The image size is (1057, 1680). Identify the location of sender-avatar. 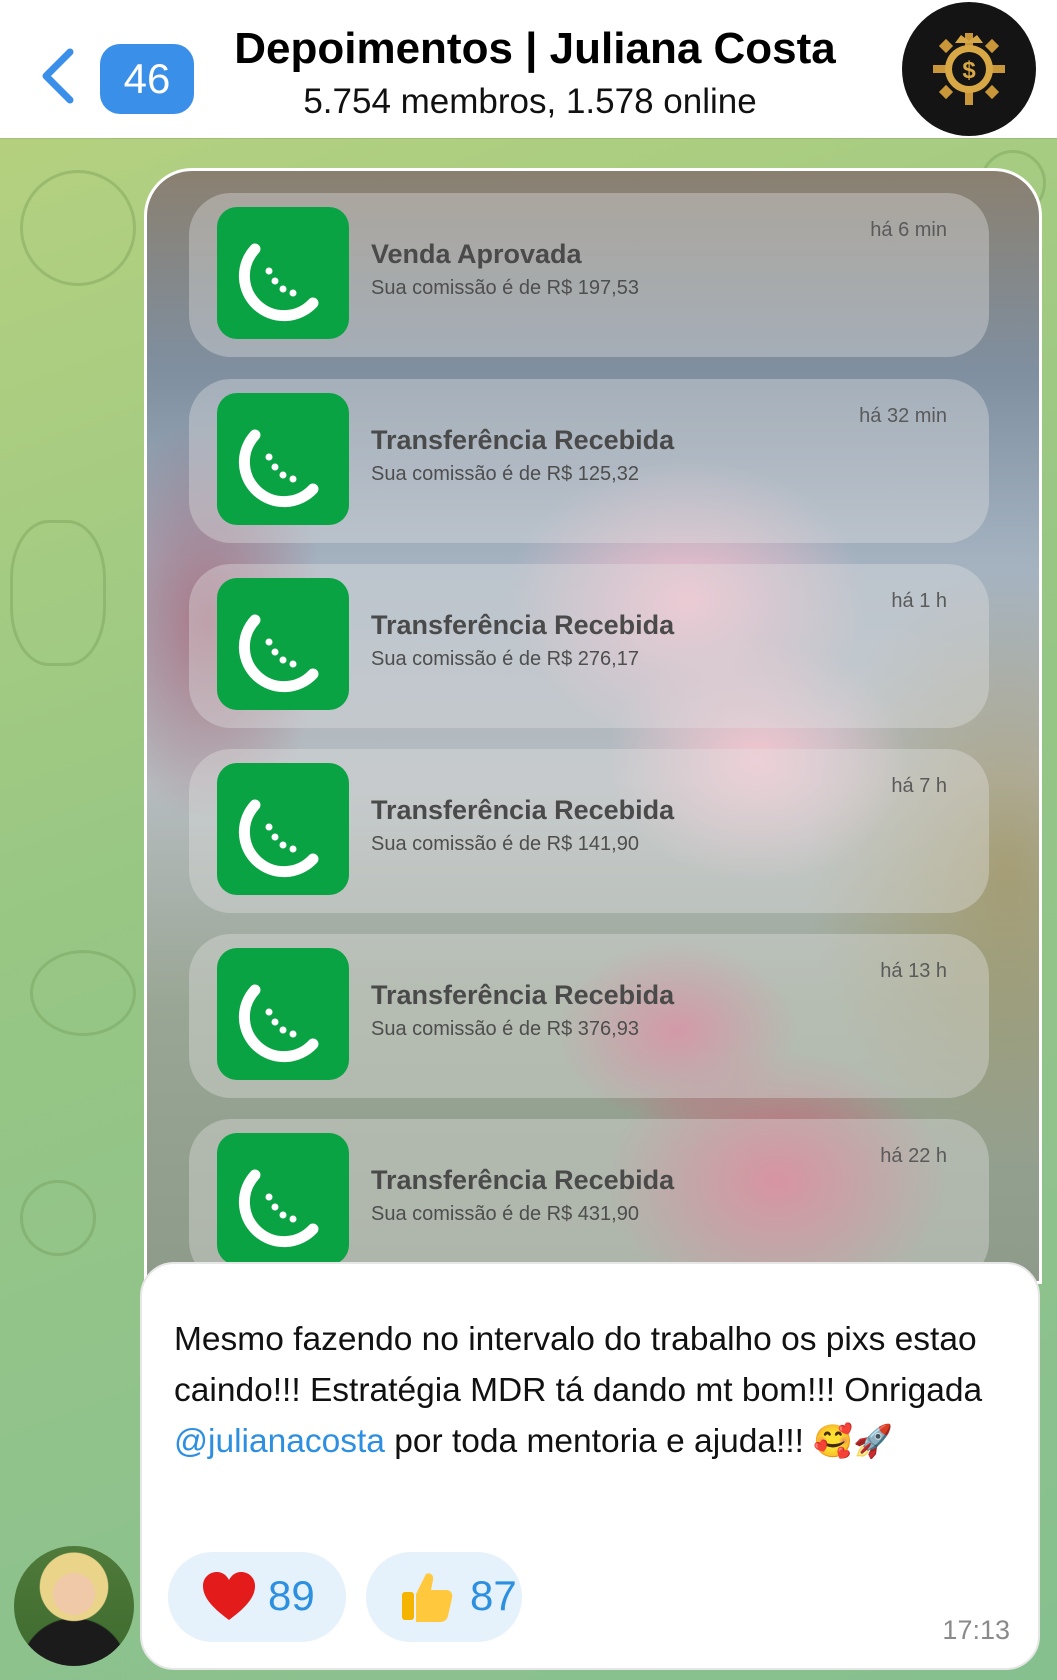
(74, 1606).